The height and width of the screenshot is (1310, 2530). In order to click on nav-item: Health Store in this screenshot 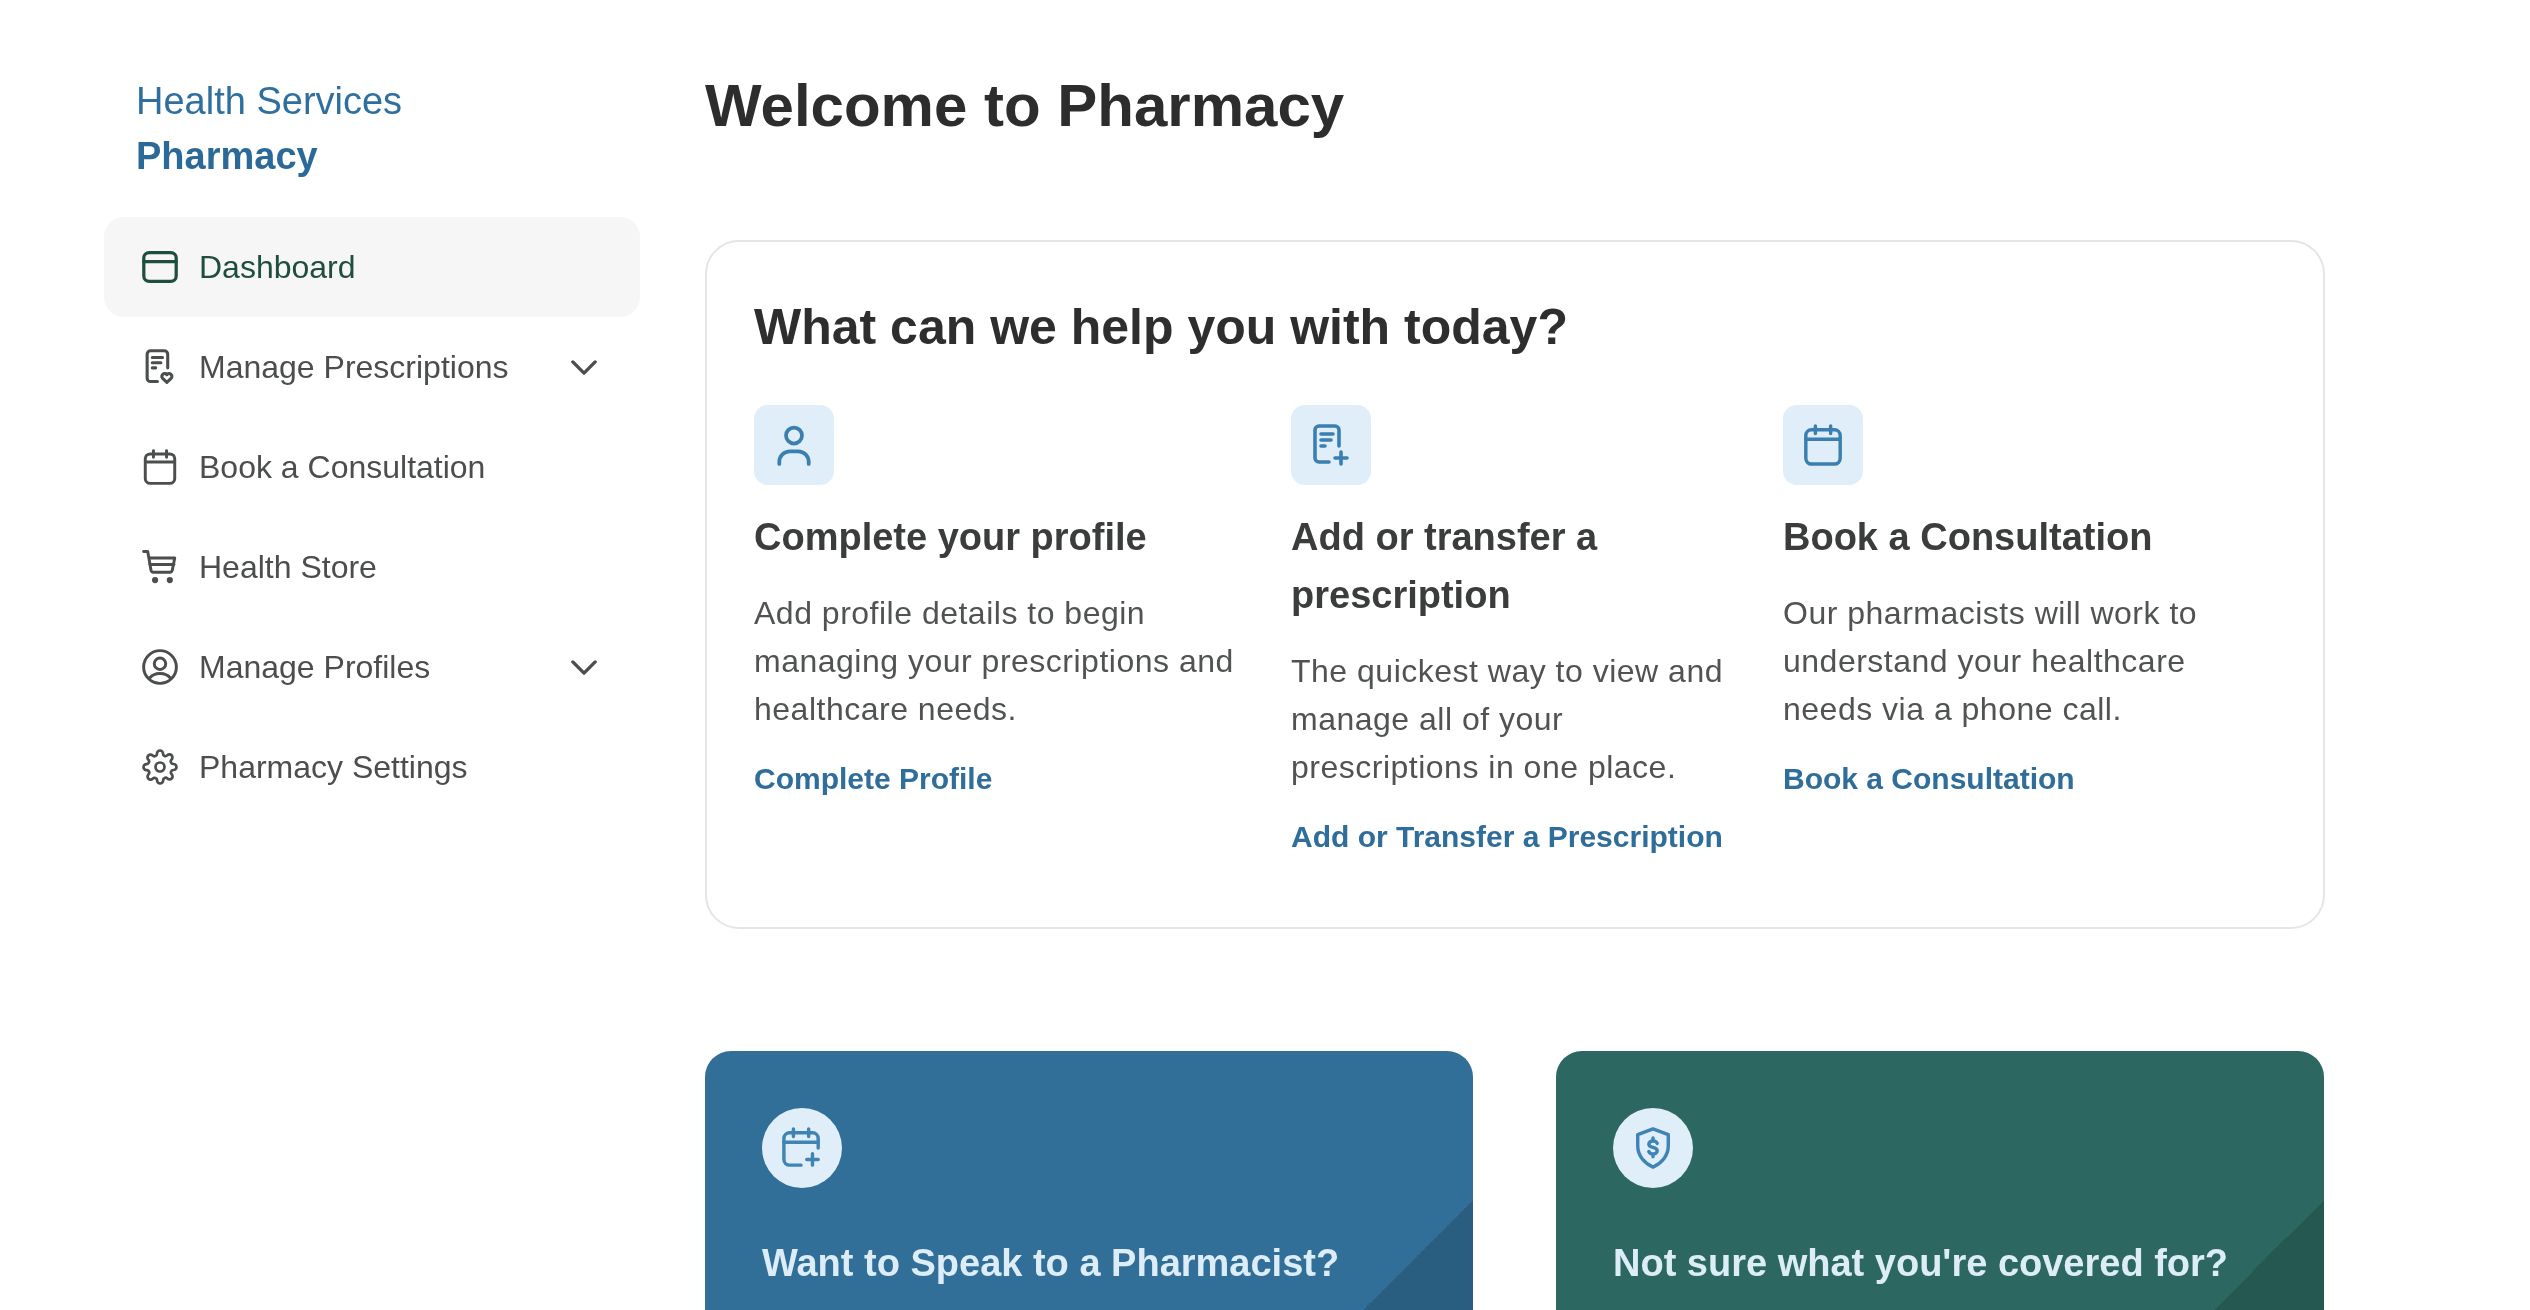, I will do `click(372, 567)`.